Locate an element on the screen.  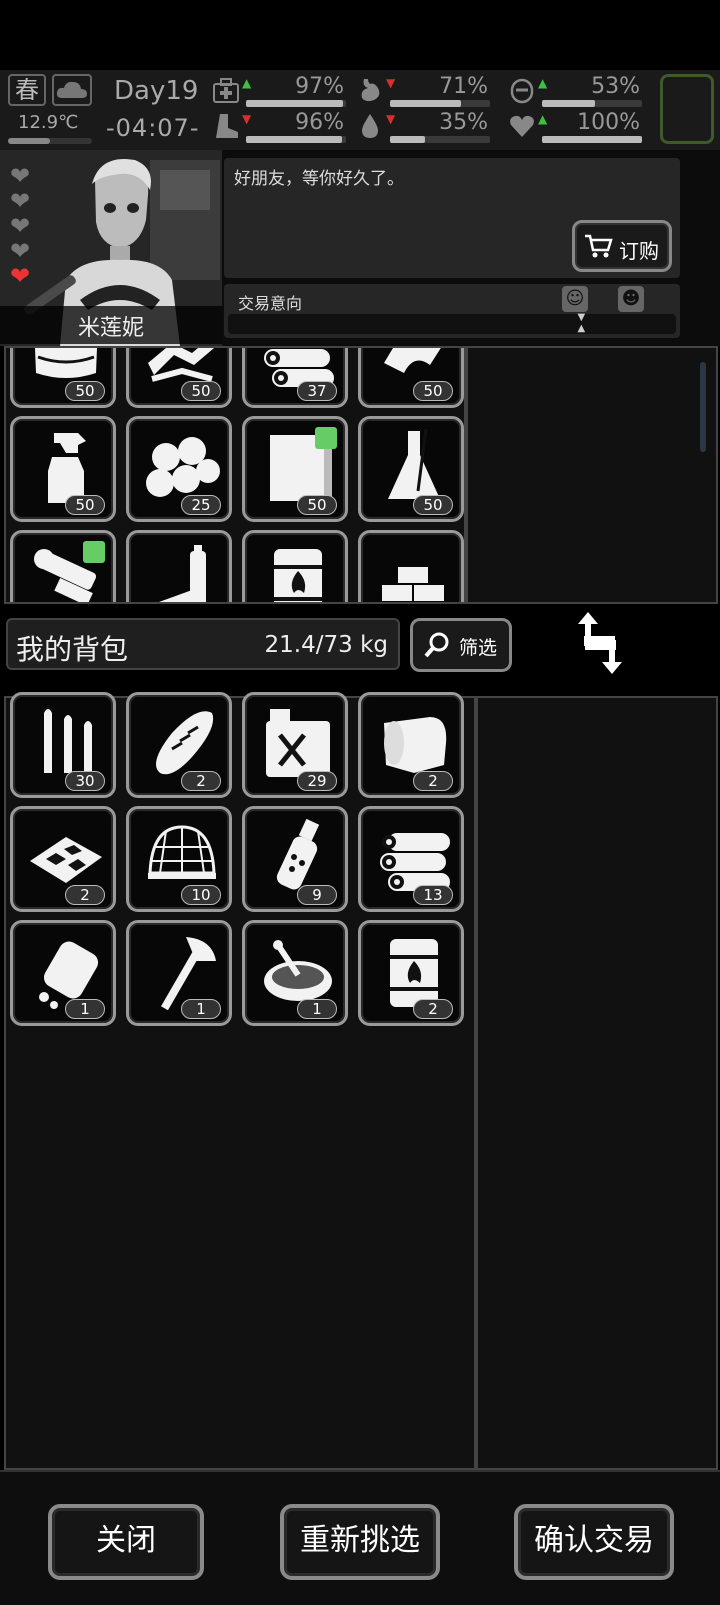
affection-hearts: ❤ ❤ ❤ ❤ ❤ is located at coordinates (26, 226).